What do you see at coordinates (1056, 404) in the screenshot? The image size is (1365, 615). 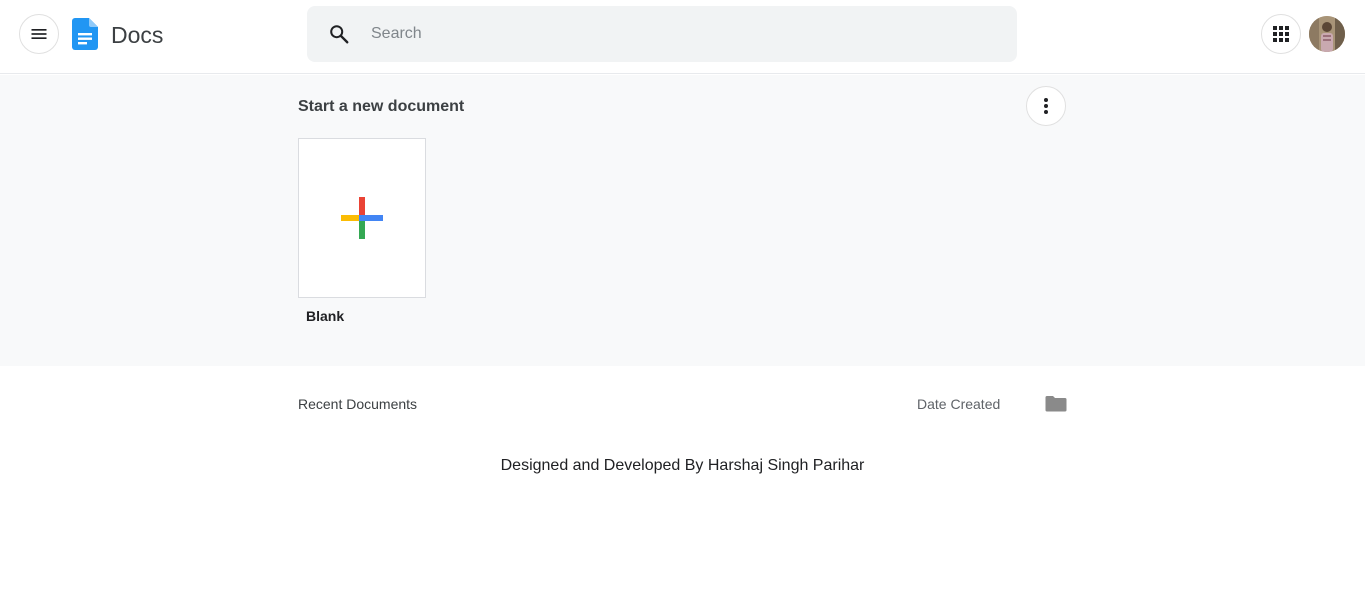 I see `folder-icon` at bounding box center [1056, 404].